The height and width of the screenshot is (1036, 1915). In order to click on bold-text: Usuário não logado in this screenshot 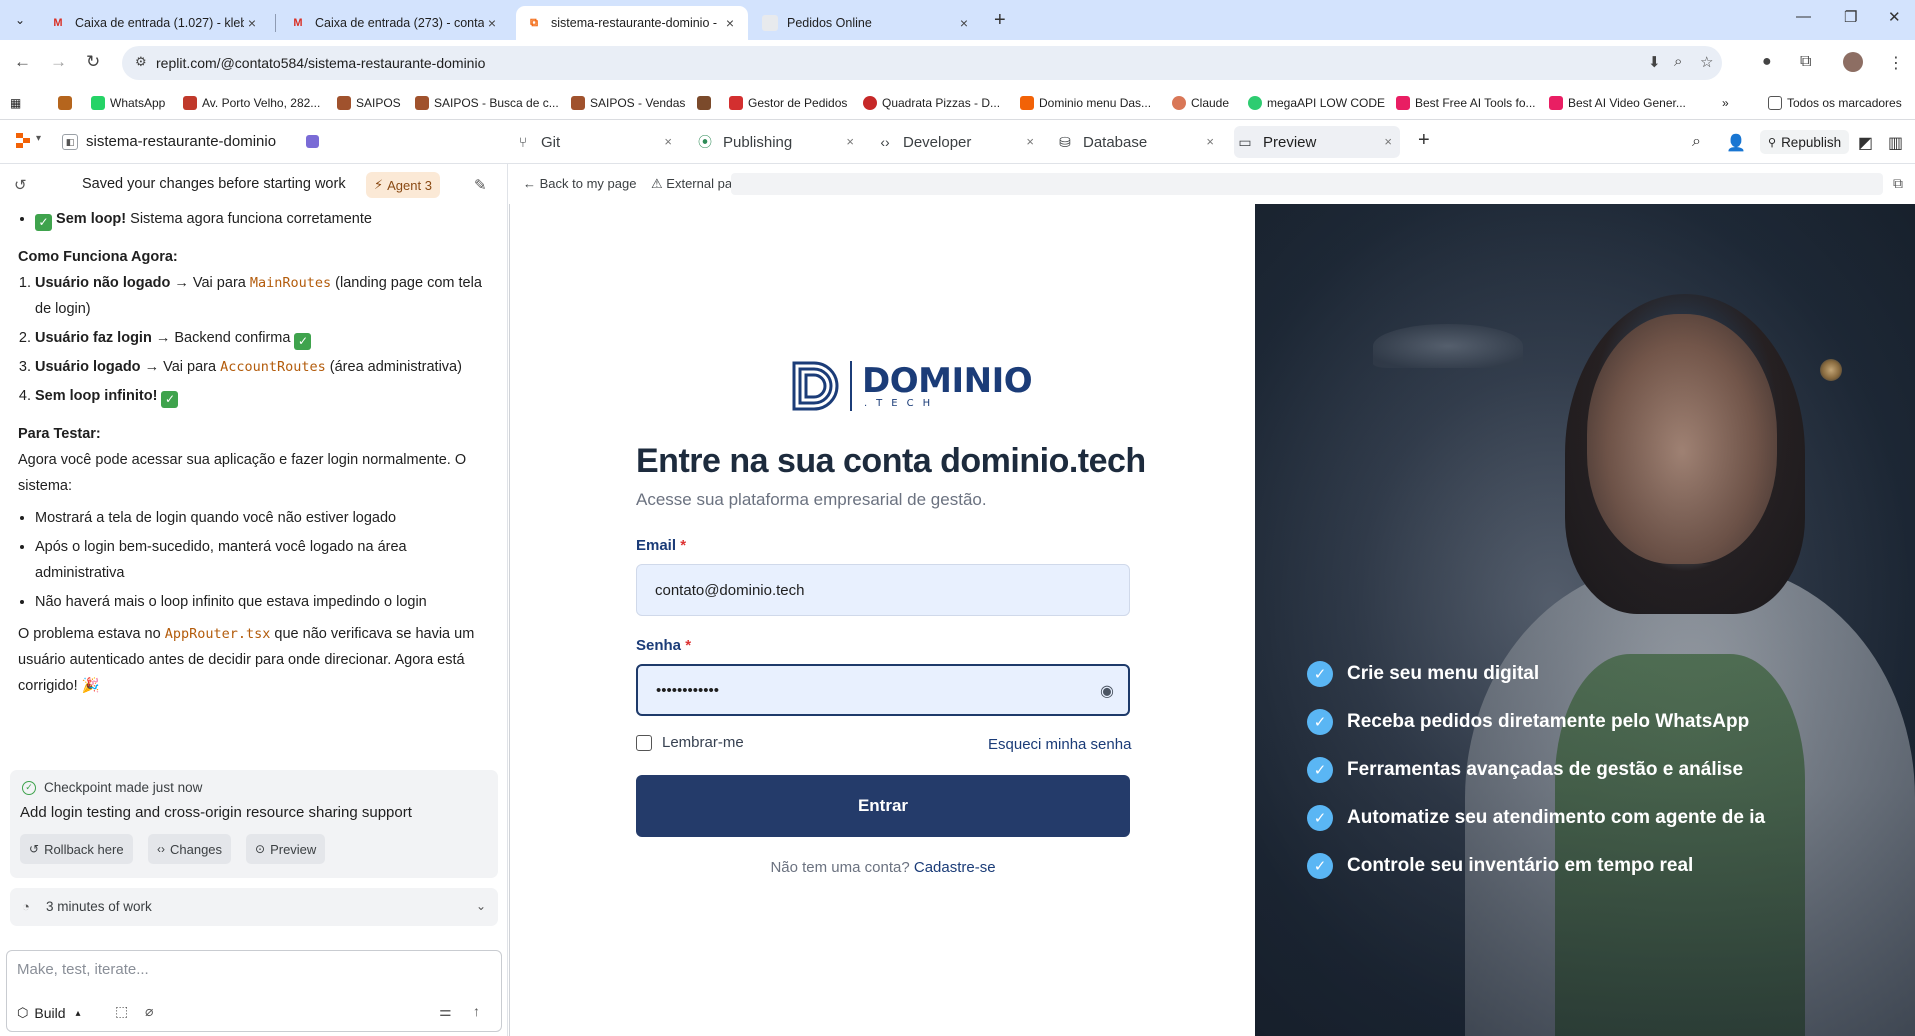, I will do `click(103, 283)`.